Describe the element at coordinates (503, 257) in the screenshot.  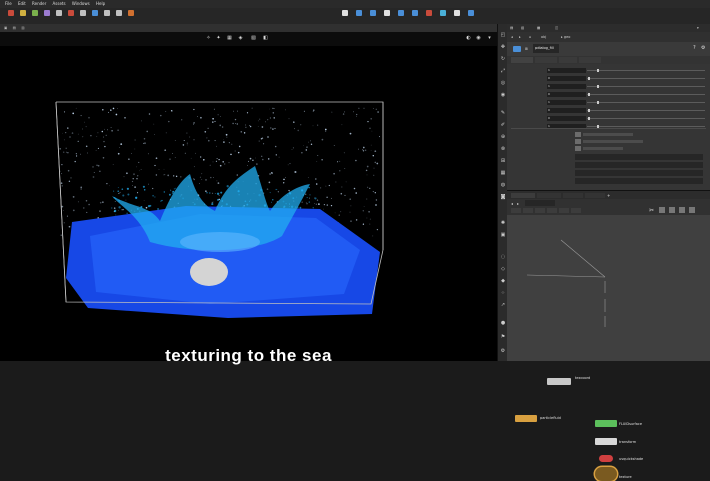
I see `ghost-icon: ◌` at that location.